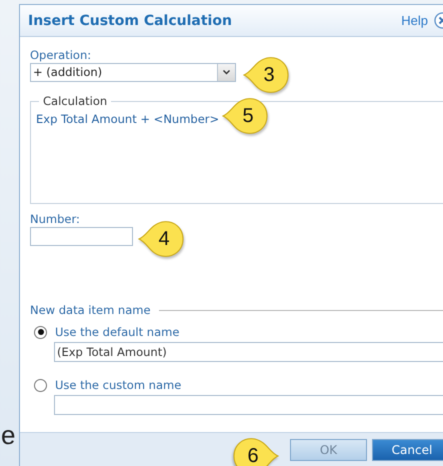 This screenshot has width=443, height=466. I want to click on new-name-legend: New data item name, so click(90, 310).